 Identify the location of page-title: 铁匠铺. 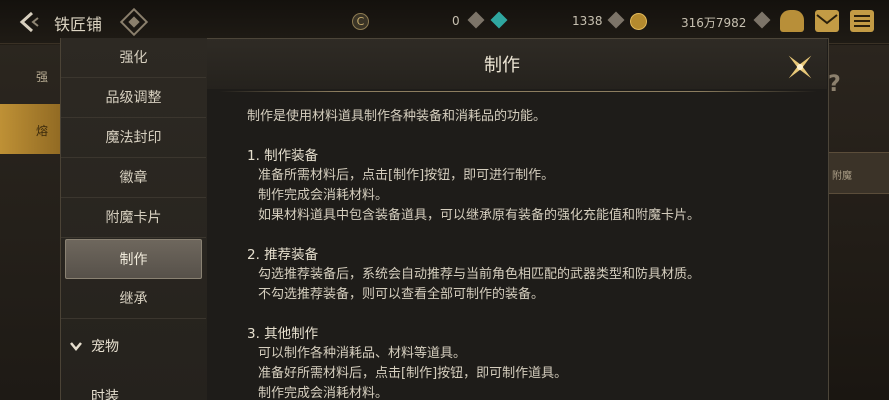
(78, 24).